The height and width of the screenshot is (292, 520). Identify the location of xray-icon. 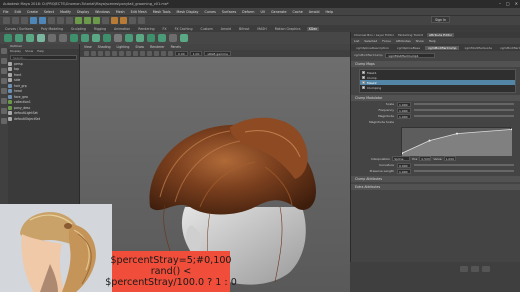
(170, 53).